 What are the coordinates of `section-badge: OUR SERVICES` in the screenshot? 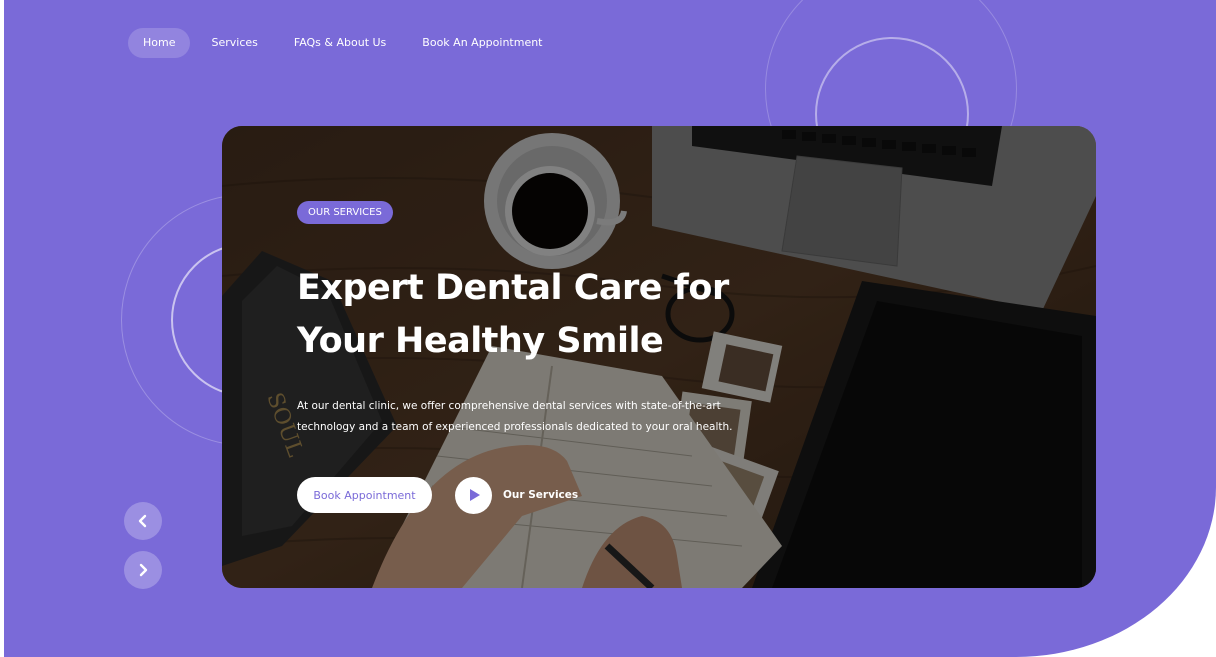 It's located at (345, 212).